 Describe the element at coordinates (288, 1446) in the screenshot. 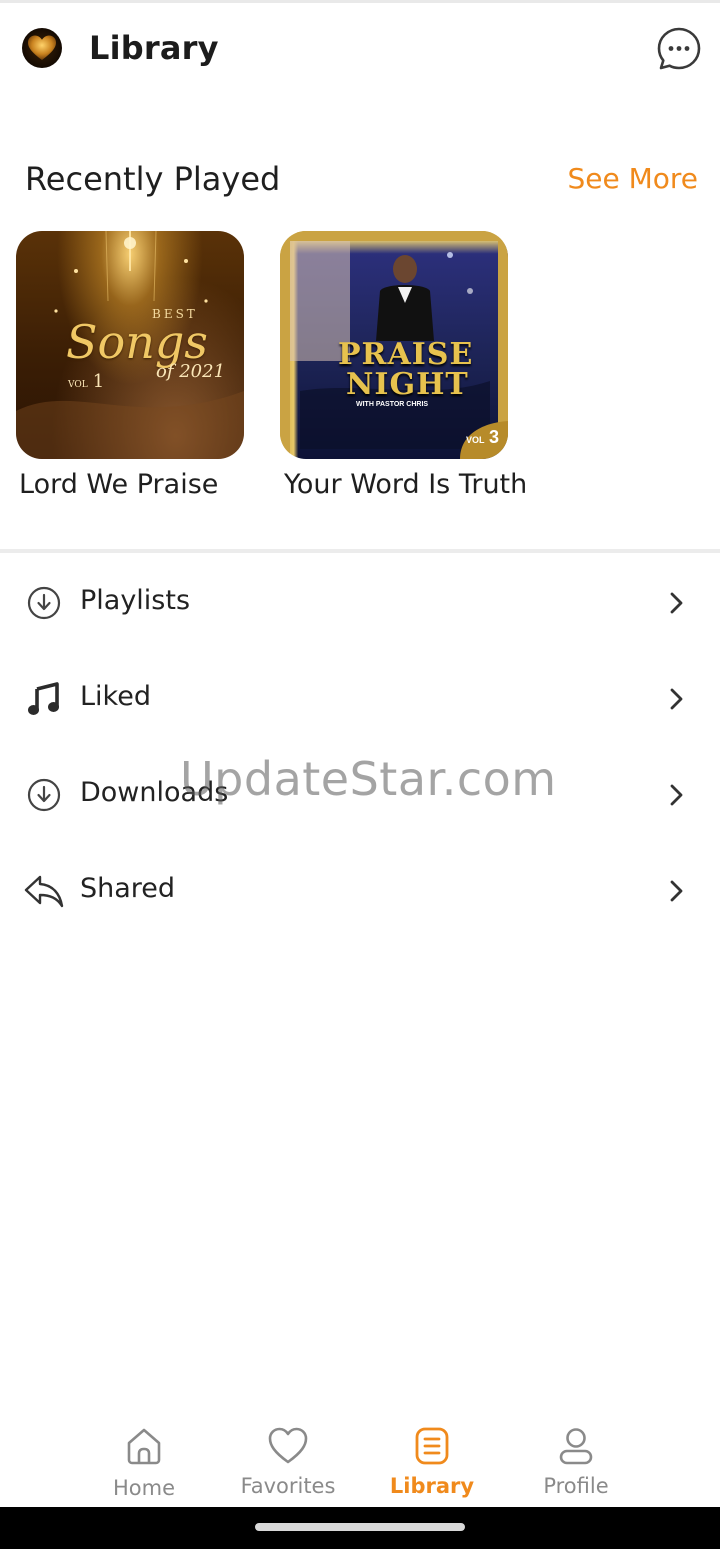

I see `heart-icon` at that location.